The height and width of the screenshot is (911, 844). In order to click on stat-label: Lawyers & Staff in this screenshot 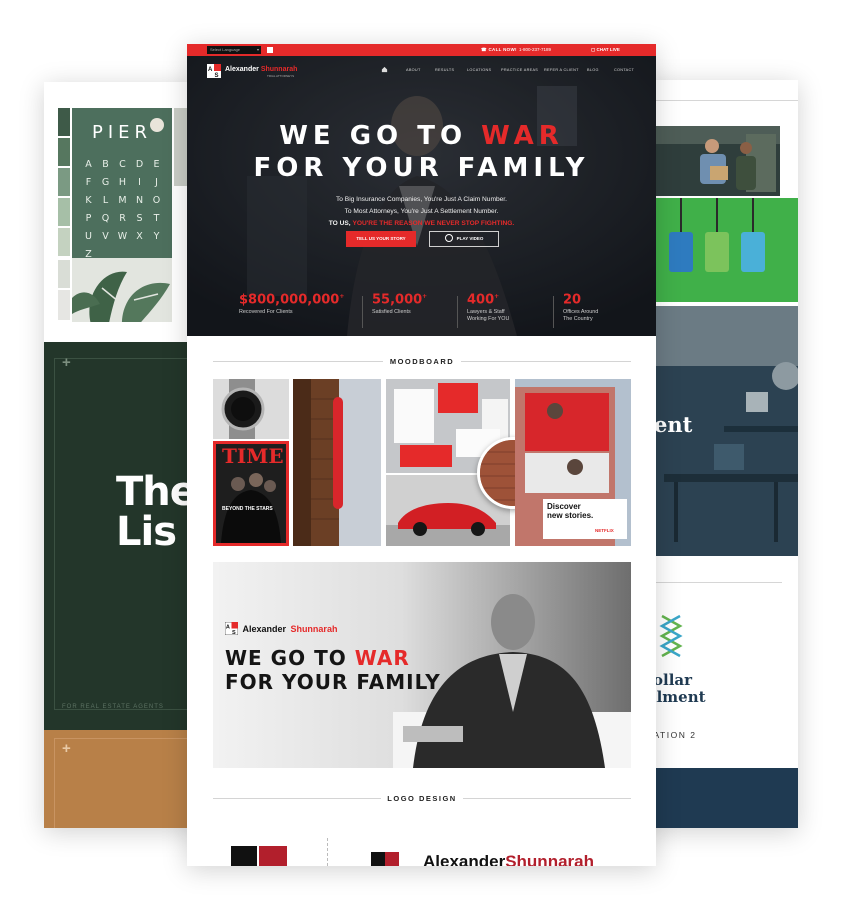, I will do `click(486, 312)`.